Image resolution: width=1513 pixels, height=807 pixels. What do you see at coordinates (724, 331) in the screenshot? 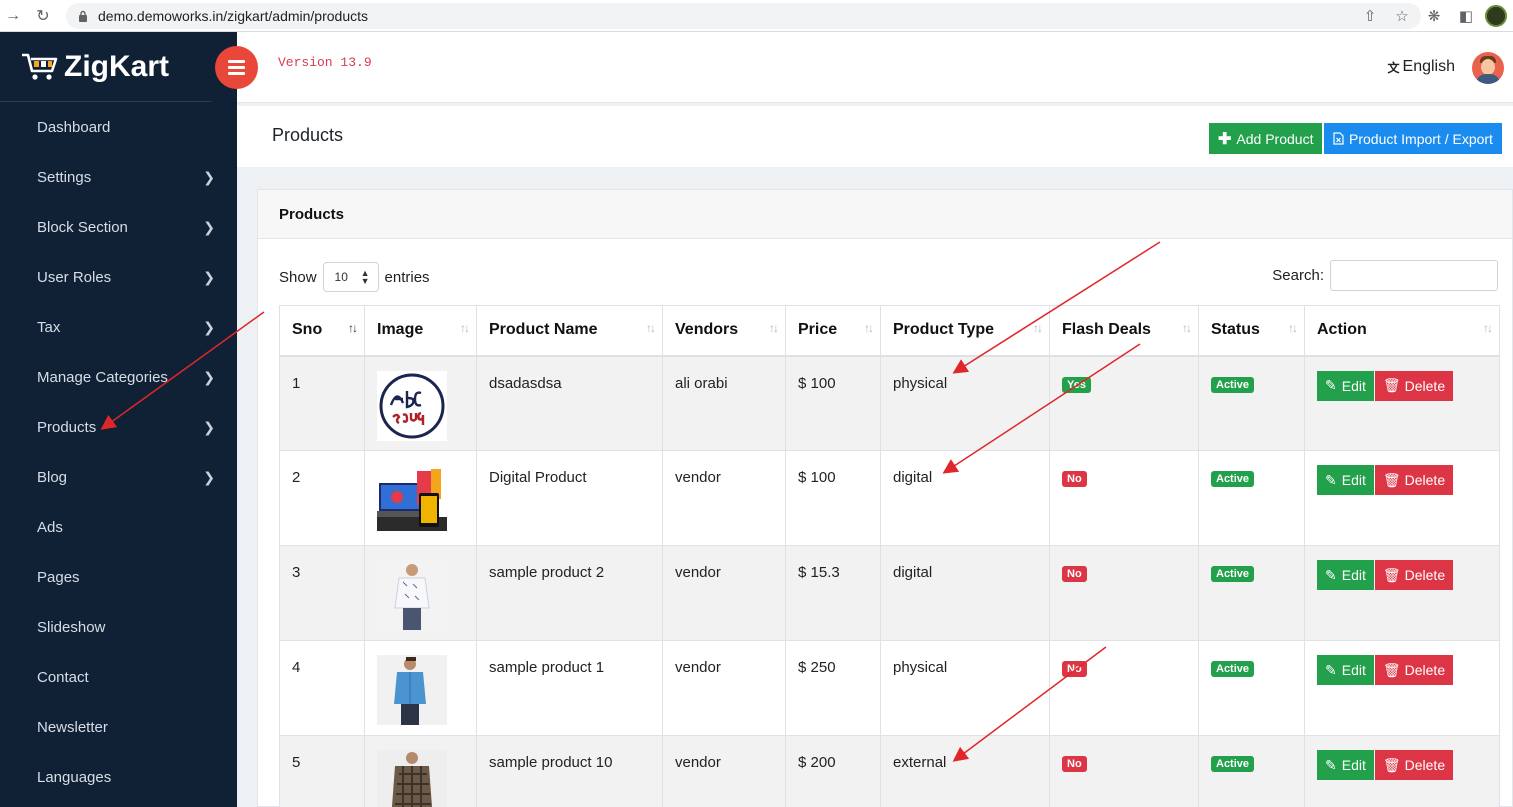
I see `column-header-vendors: Vendors ↑↓` at bounding box center [724, 331].